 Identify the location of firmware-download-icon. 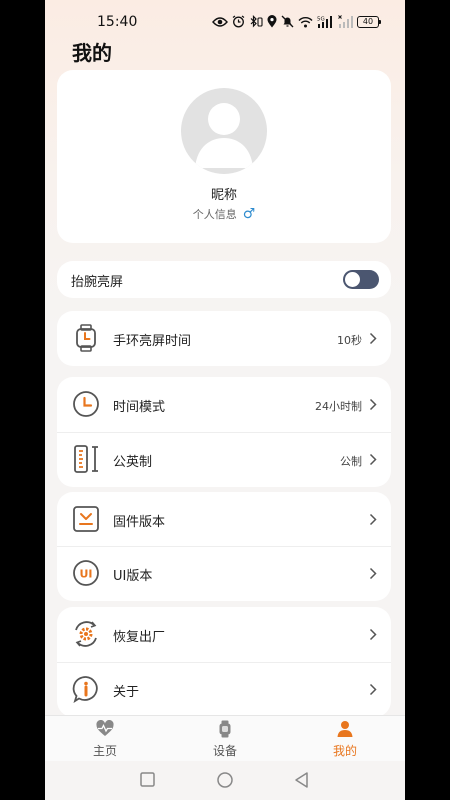
(86, 519).